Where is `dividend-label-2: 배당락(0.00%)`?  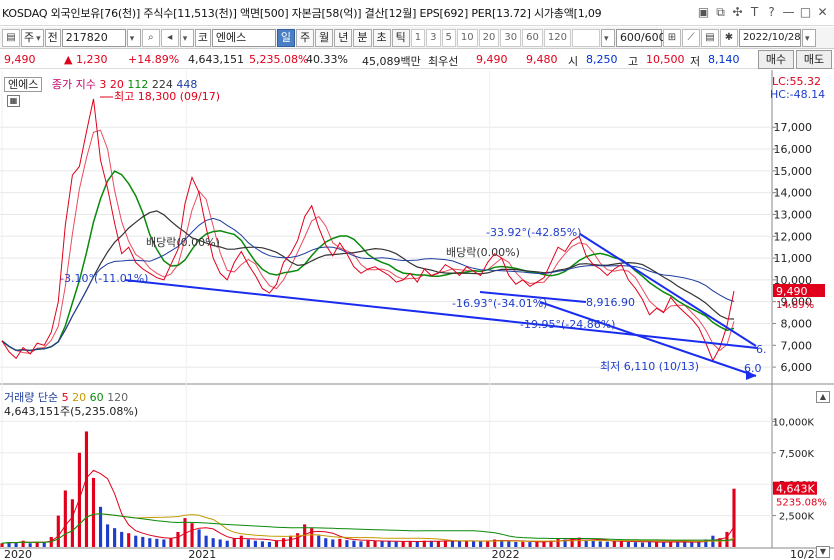 dividend-label-2: 배당락(0.00%) is located at coordinates (483, 252).